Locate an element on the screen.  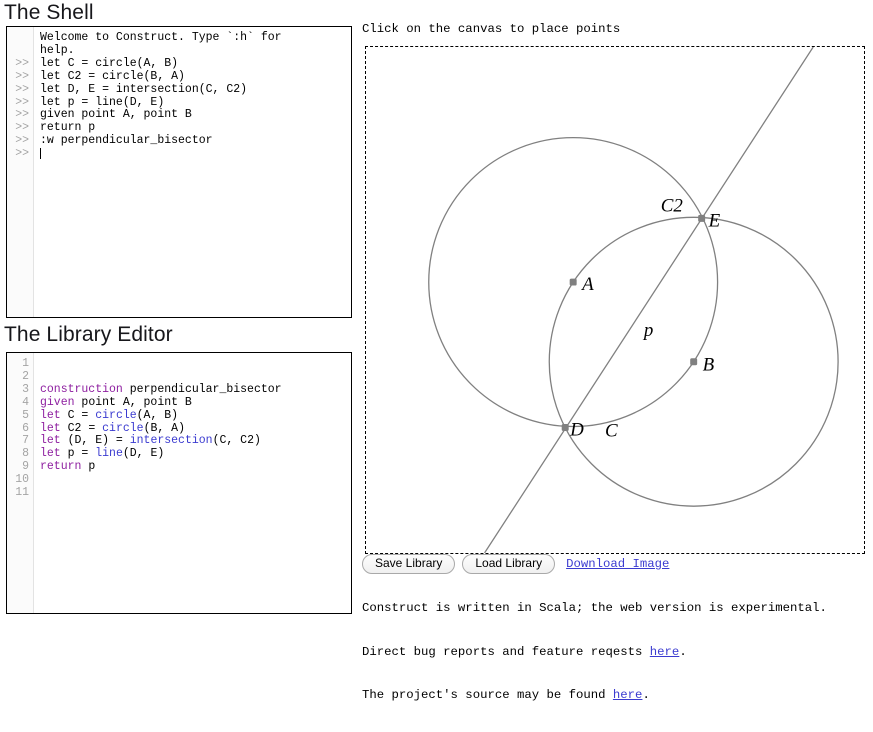
source-link: here is located at coordinates (628, 695).